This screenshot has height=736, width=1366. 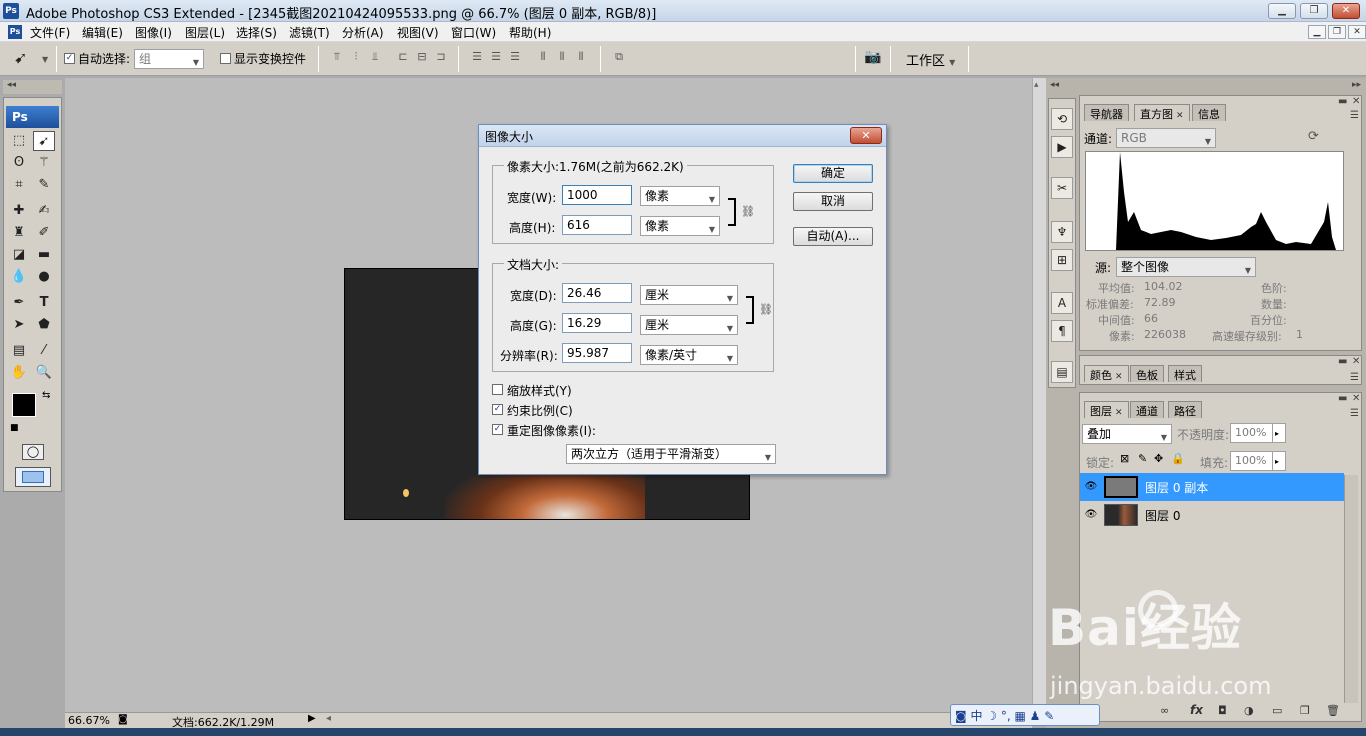 I want to click on tab-swatches: 色板, so click(x=1147, y=373).